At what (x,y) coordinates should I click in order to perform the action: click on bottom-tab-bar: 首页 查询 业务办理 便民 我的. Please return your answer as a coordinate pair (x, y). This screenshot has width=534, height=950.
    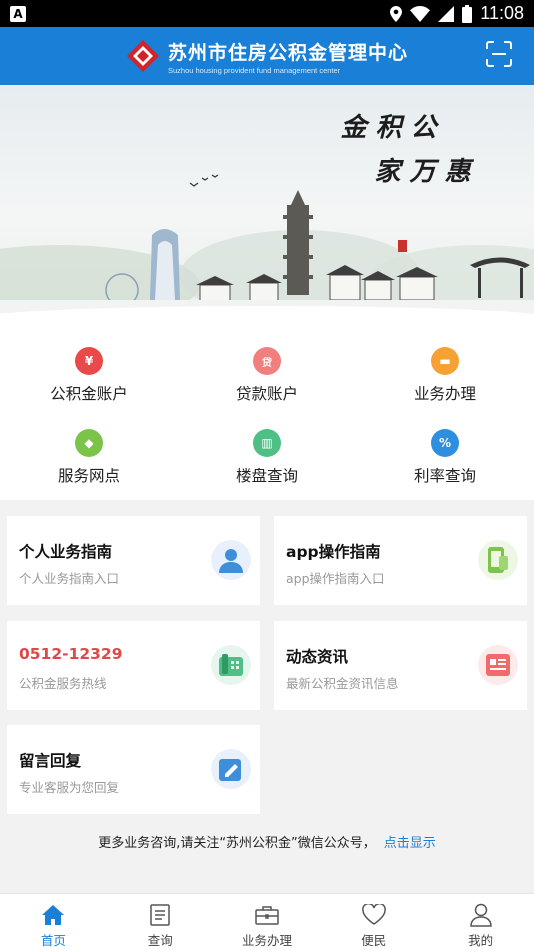
    Looking at the image, I should click on (267, 921).